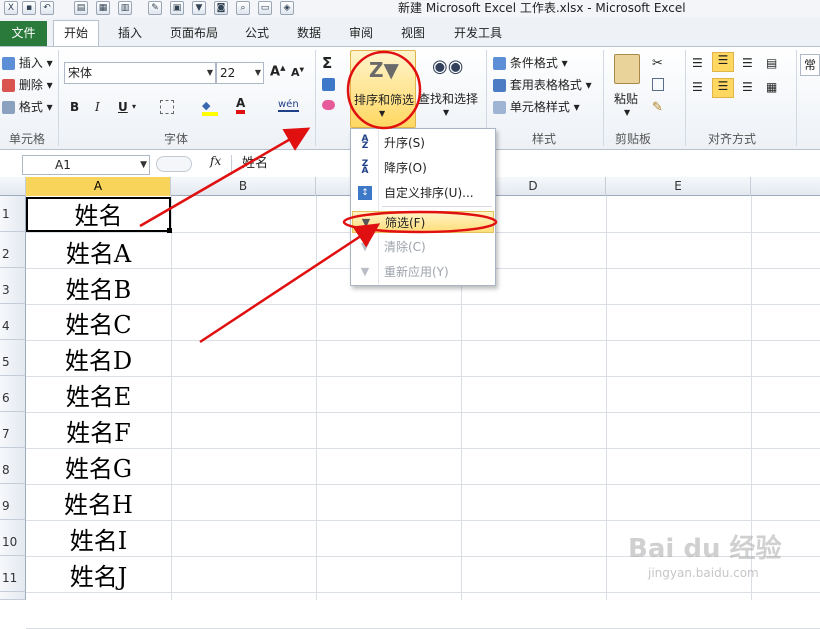 The height and width of the screenshot is (629, 820). I want to click on row-header: 2, so click(13, 250).